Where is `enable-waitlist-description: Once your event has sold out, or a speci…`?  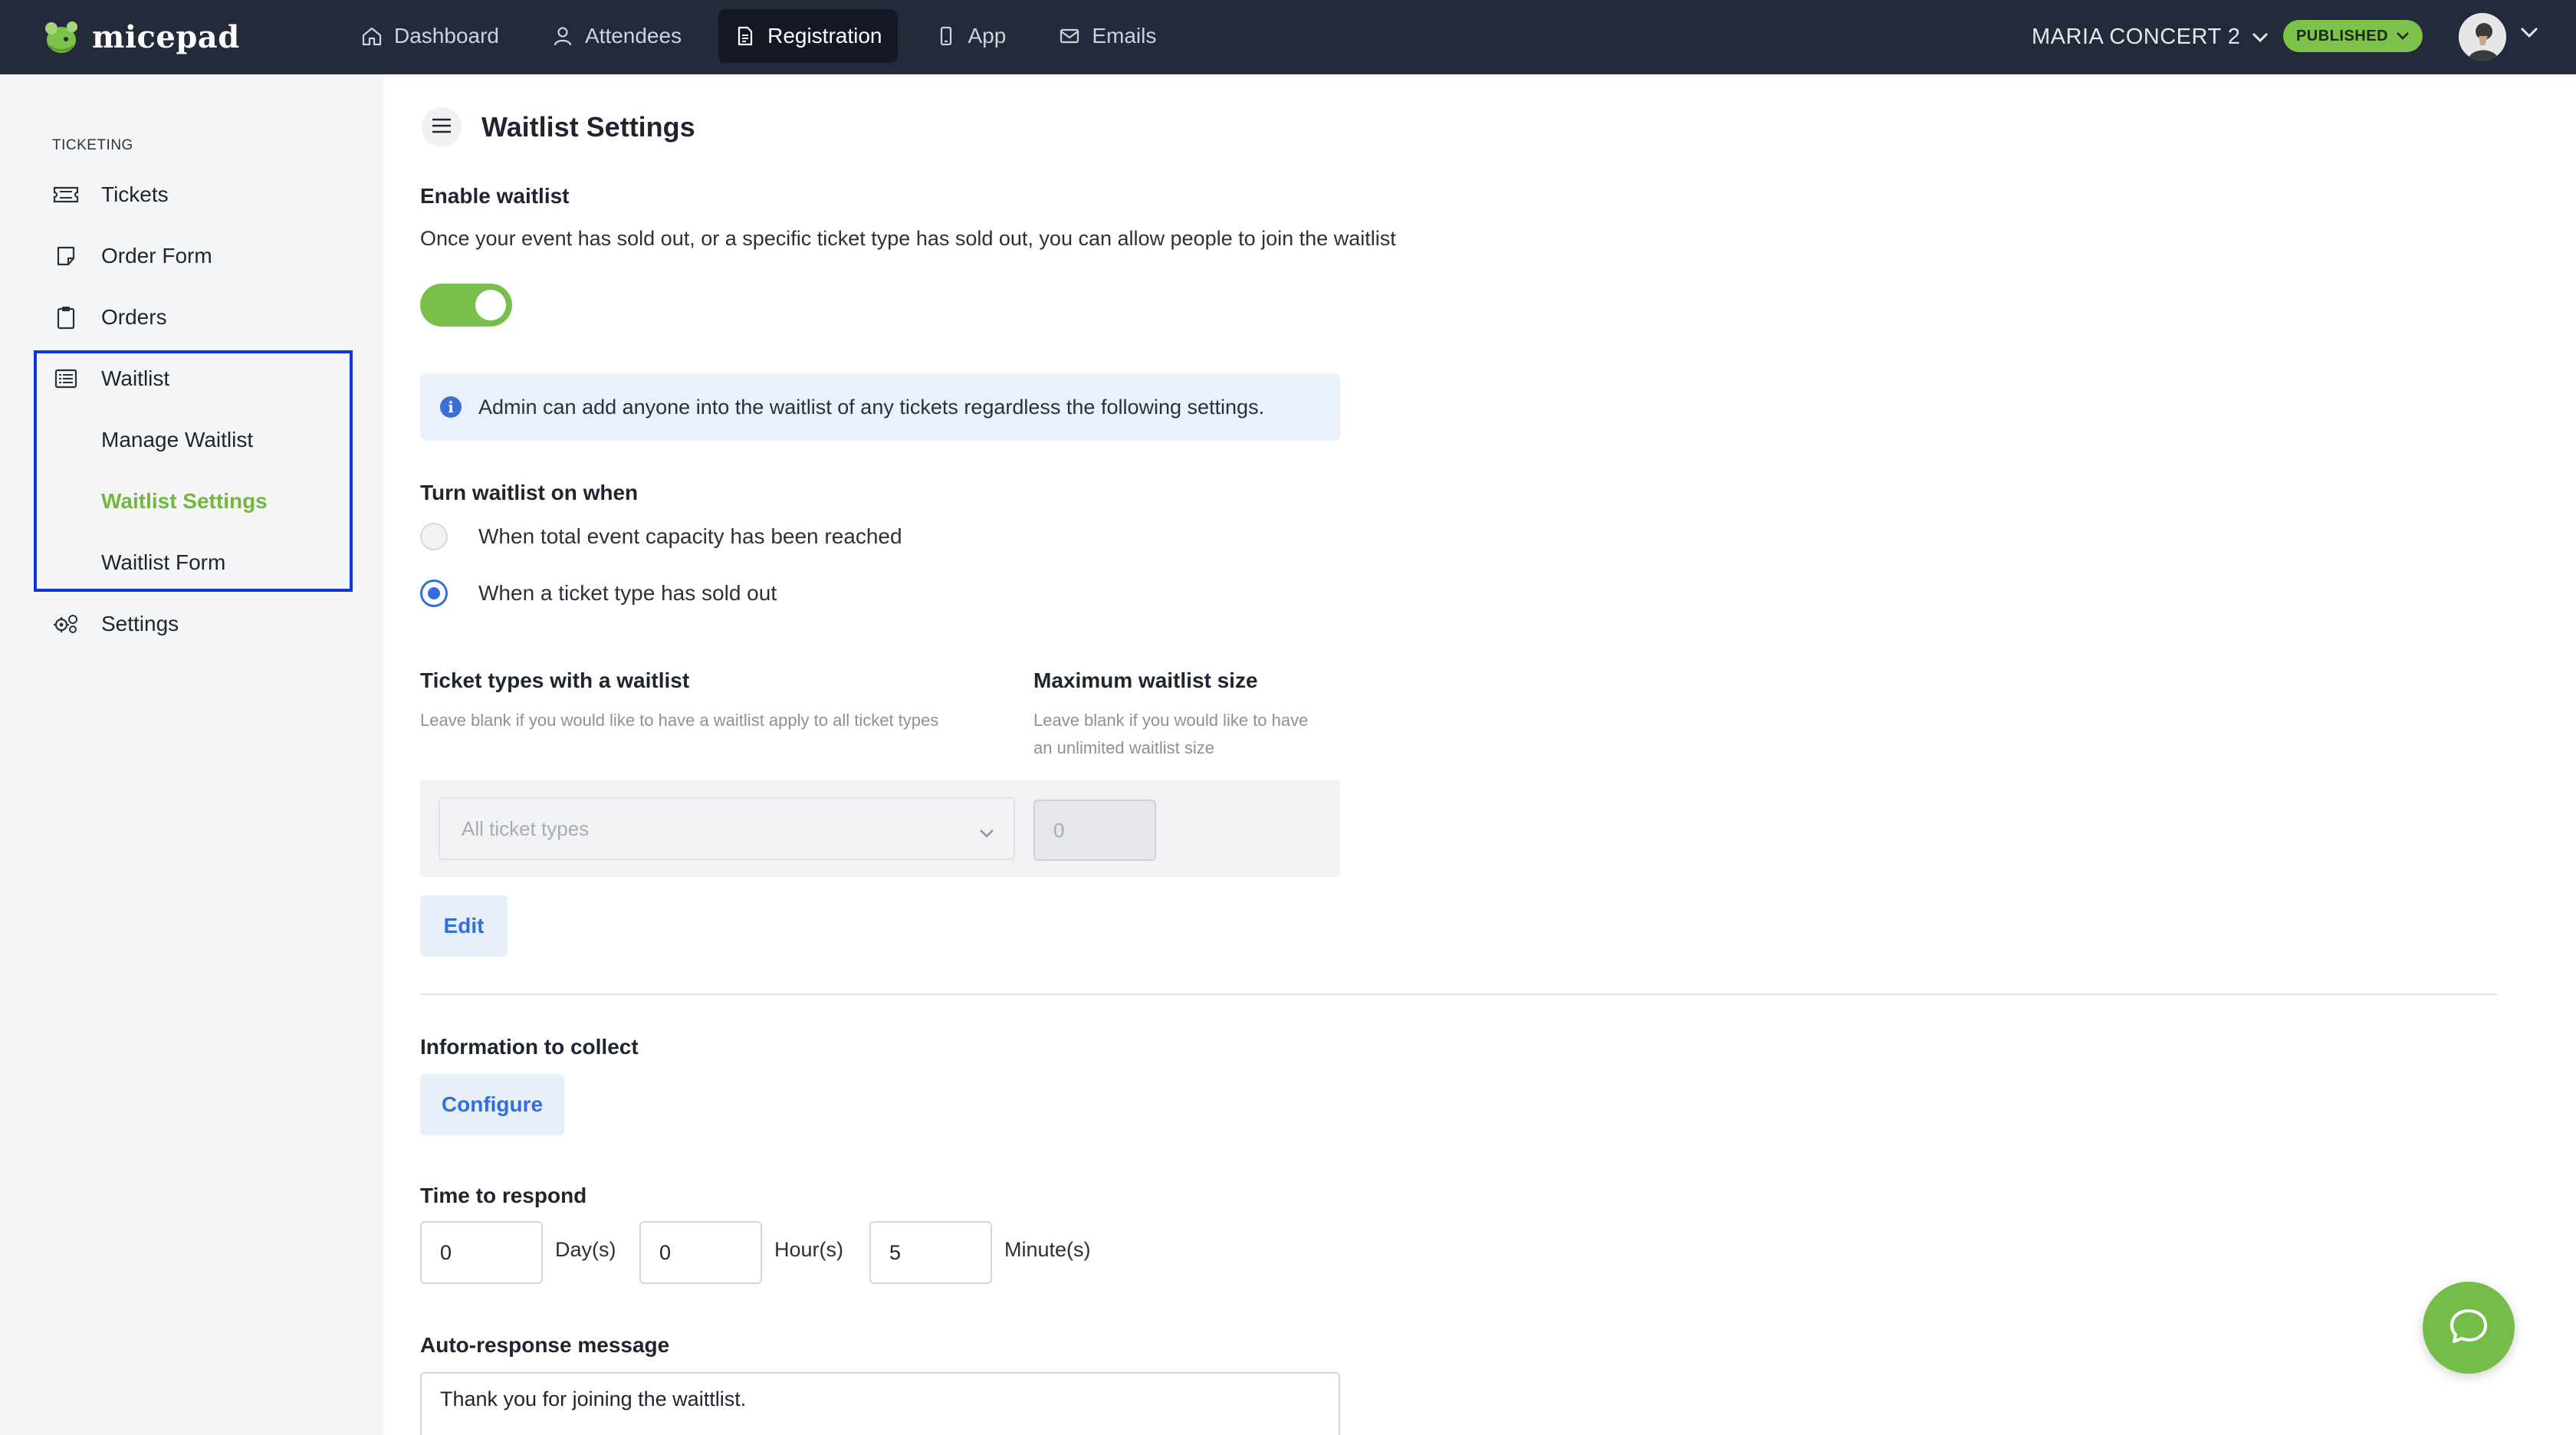 enable-waitlist-description: Once your event has sold out, or a speci… is located at coordinates (908, 239).